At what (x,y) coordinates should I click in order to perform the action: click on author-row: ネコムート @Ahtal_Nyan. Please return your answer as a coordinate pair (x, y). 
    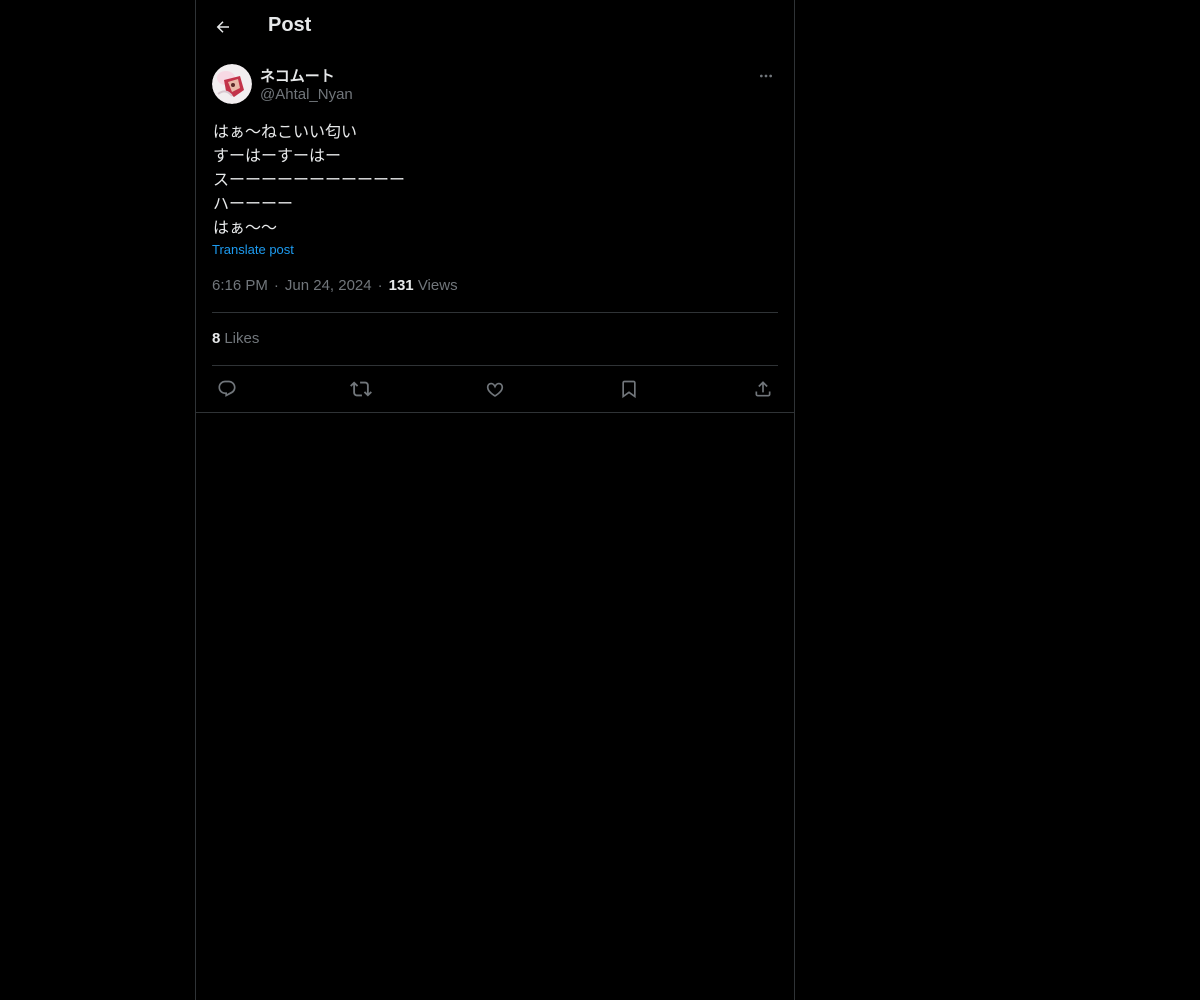
    Looking at the image, I should click on (495, 86).